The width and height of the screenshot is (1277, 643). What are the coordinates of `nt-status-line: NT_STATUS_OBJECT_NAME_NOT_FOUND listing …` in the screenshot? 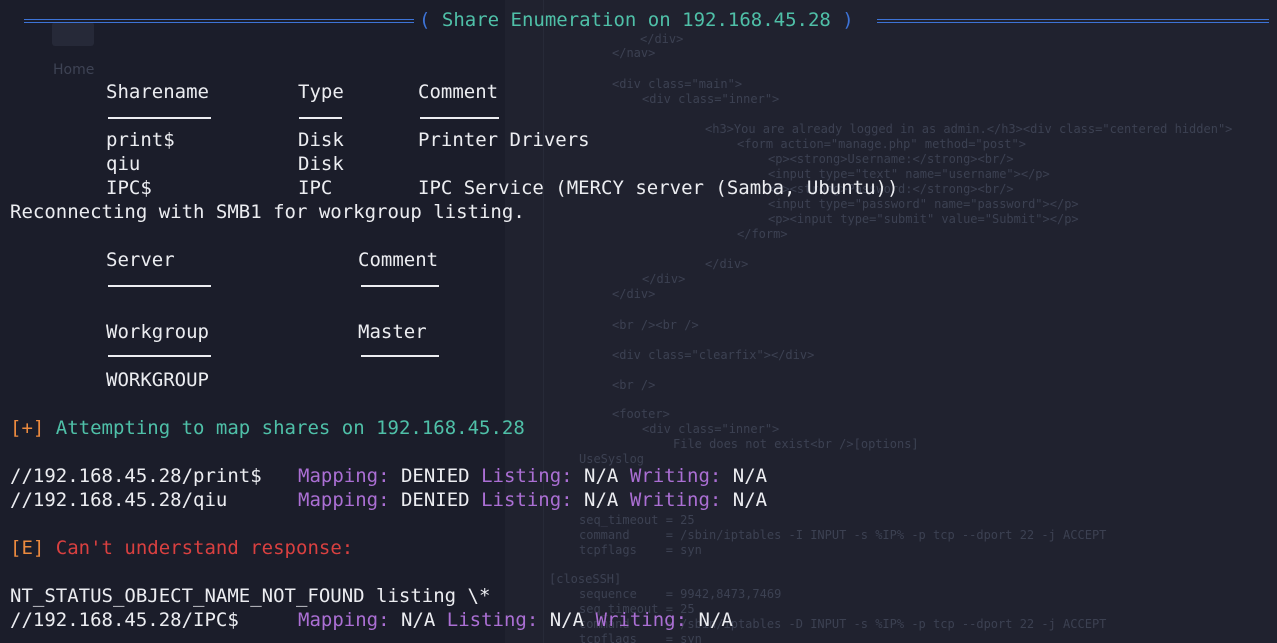 It's located at (250, 596).